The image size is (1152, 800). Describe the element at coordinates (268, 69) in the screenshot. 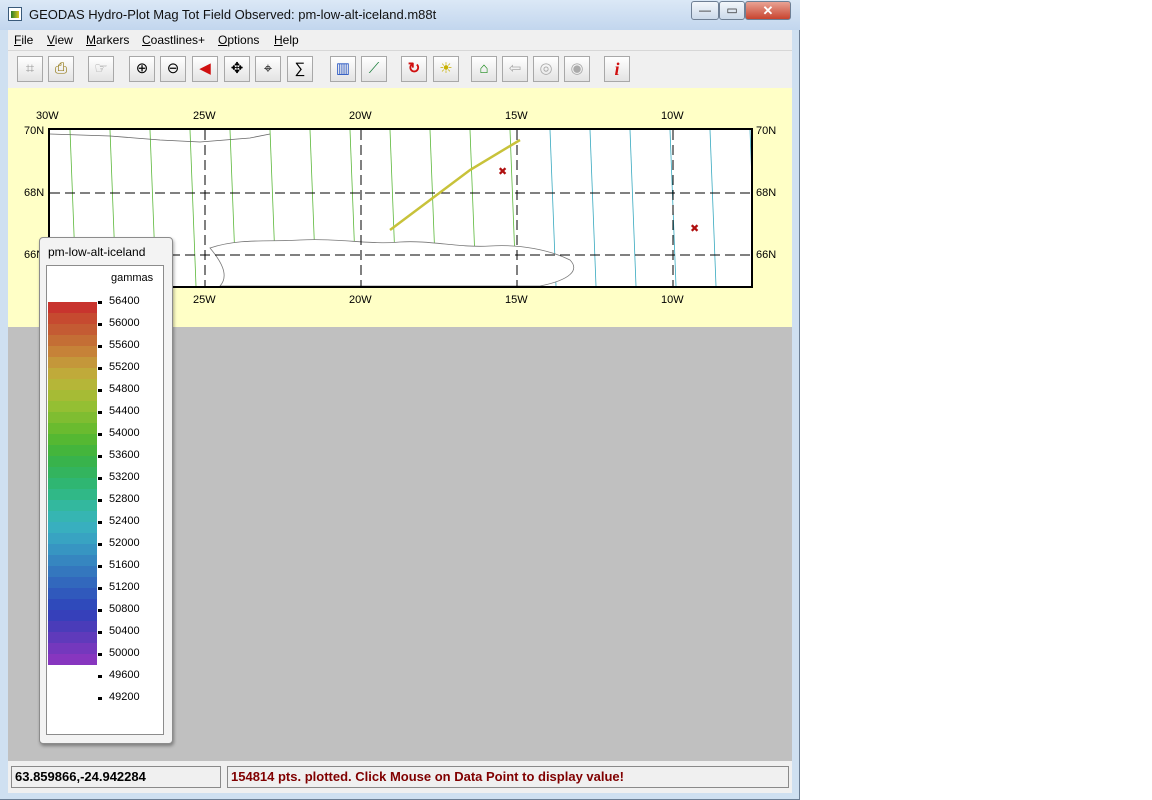

I see `crosshair-button: ⌖` at that location.